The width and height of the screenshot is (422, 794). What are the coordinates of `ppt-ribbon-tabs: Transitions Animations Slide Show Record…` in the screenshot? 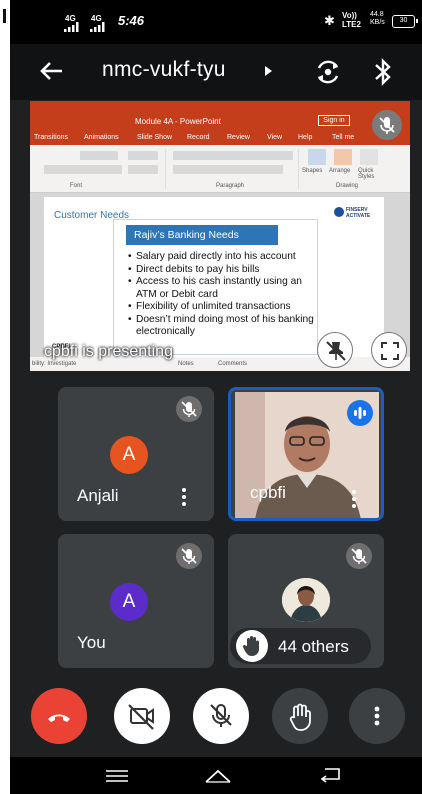 It's located at (220, 138).